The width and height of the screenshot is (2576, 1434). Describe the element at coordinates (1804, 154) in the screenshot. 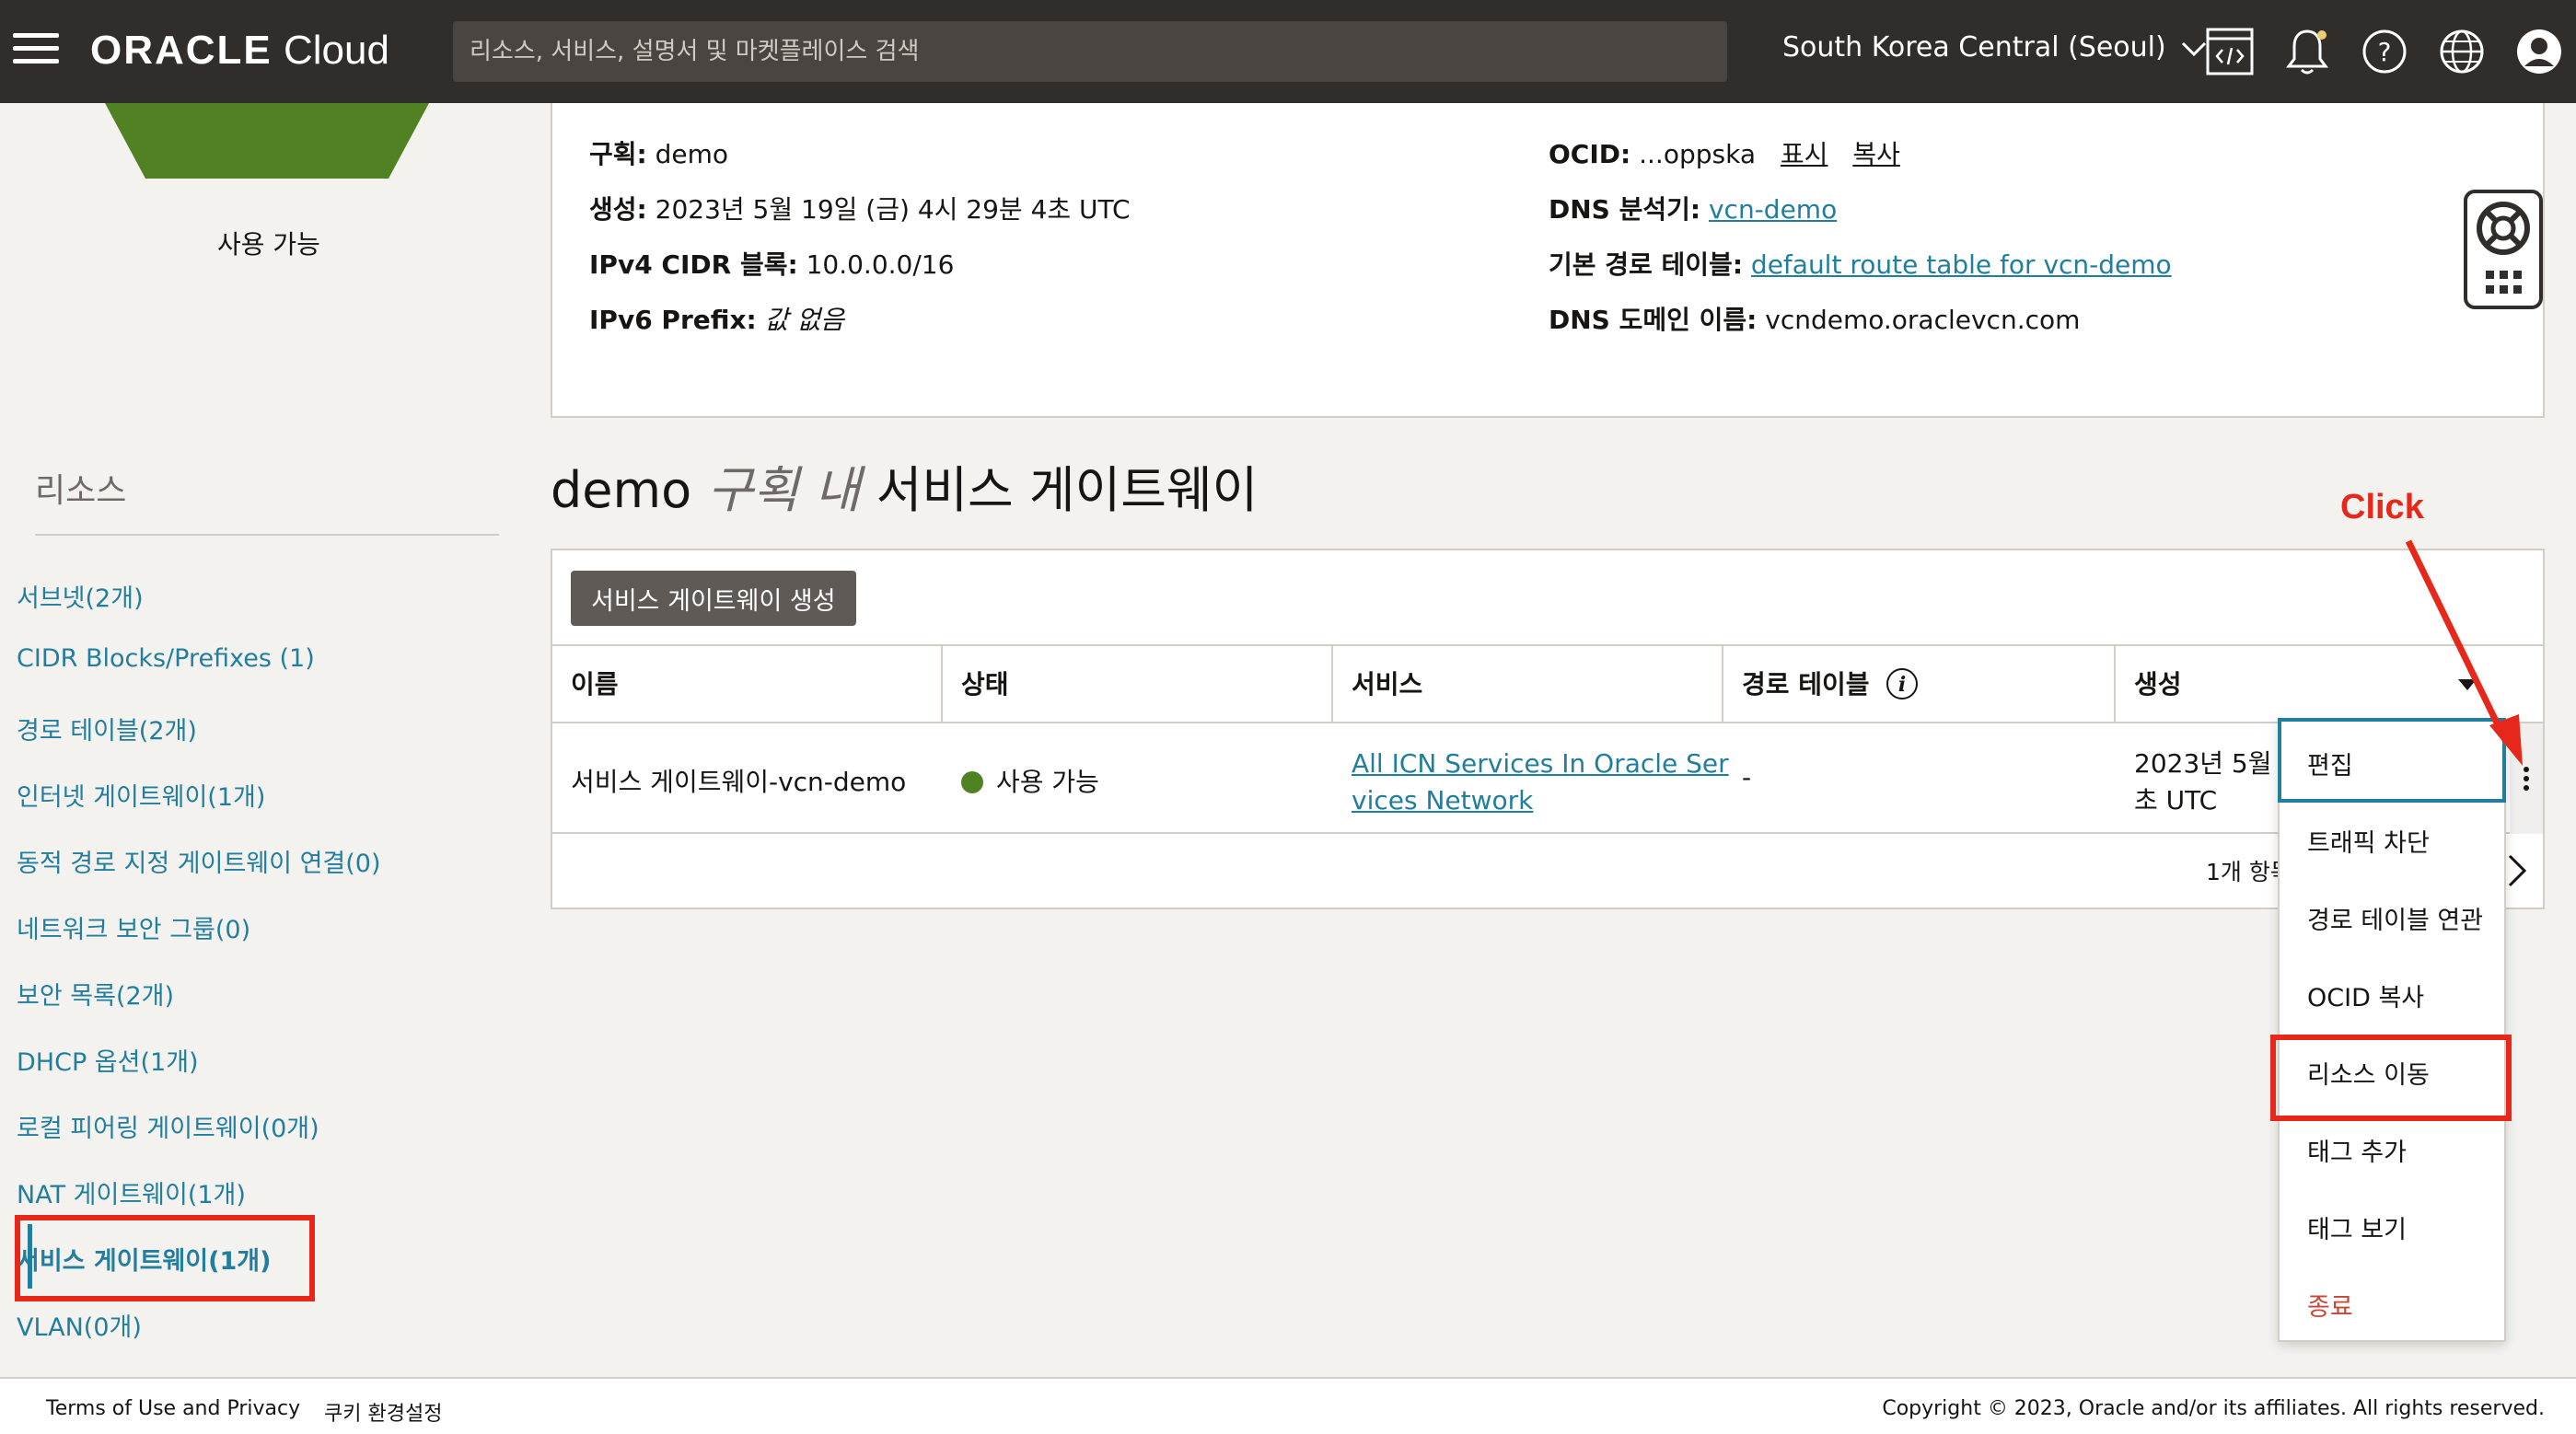

I see `ocid-show-link: 표시` at that location.